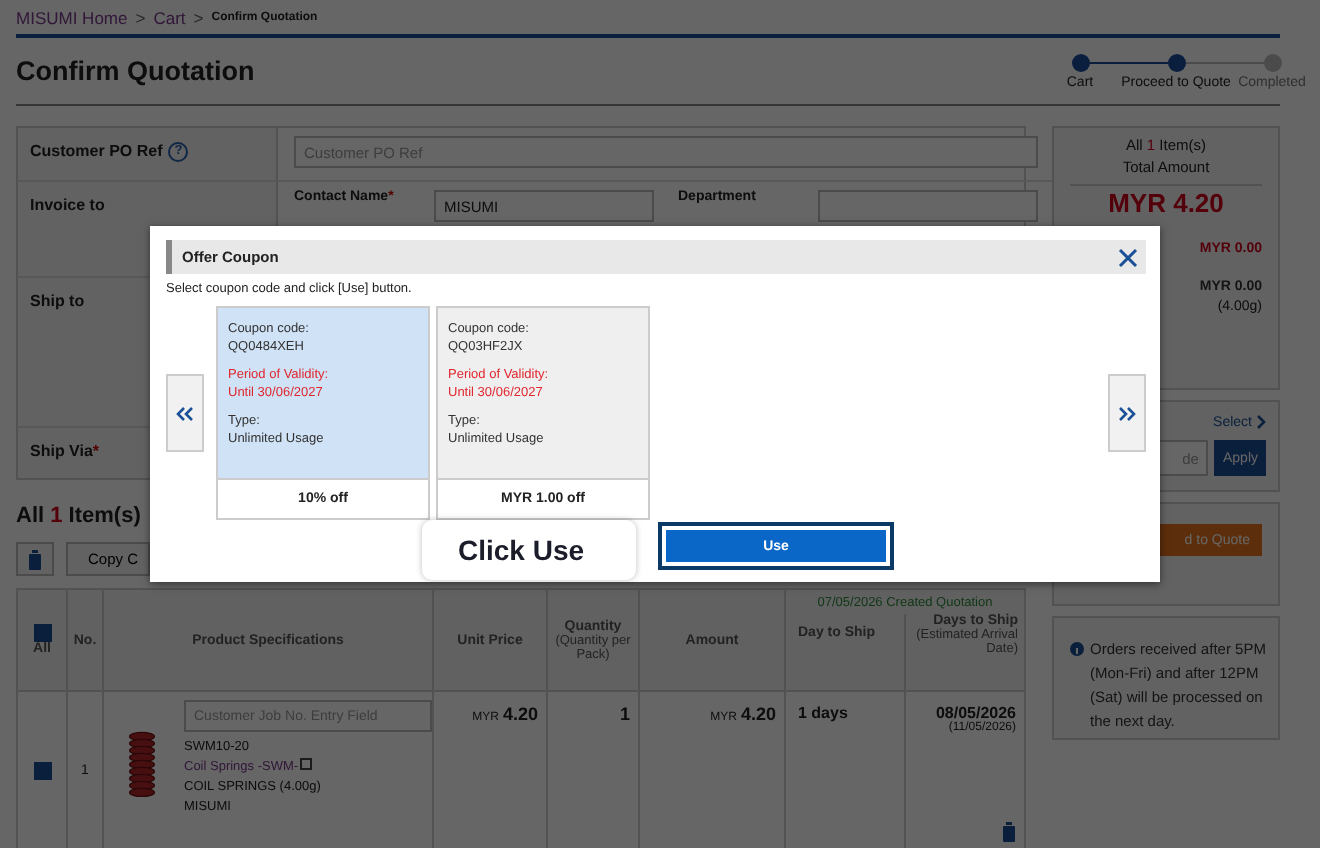  I want to click on row-checkbox, so click(42, 770).